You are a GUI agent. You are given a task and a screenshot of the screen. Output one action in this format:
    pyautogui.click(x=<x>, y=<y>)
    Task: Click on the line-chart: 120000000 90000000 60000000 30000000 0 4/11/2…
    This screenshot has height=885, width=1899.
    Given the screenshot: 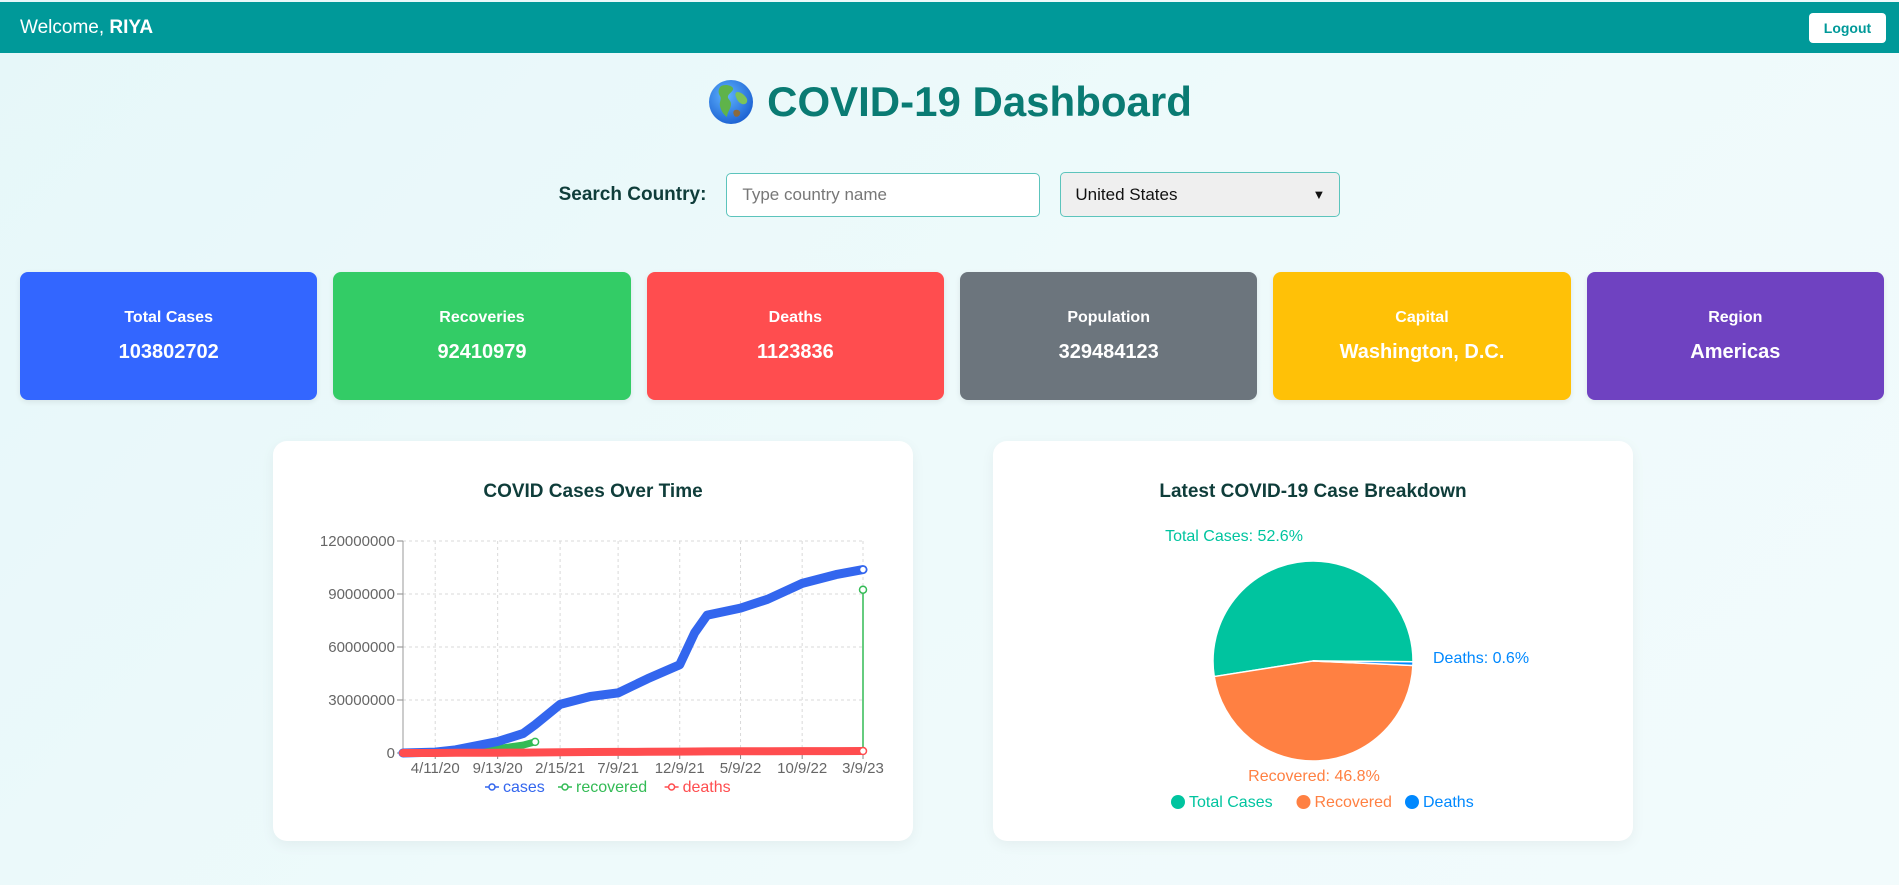 What is the action you would take?
    pyautogui.click(x=602, y=664)
    